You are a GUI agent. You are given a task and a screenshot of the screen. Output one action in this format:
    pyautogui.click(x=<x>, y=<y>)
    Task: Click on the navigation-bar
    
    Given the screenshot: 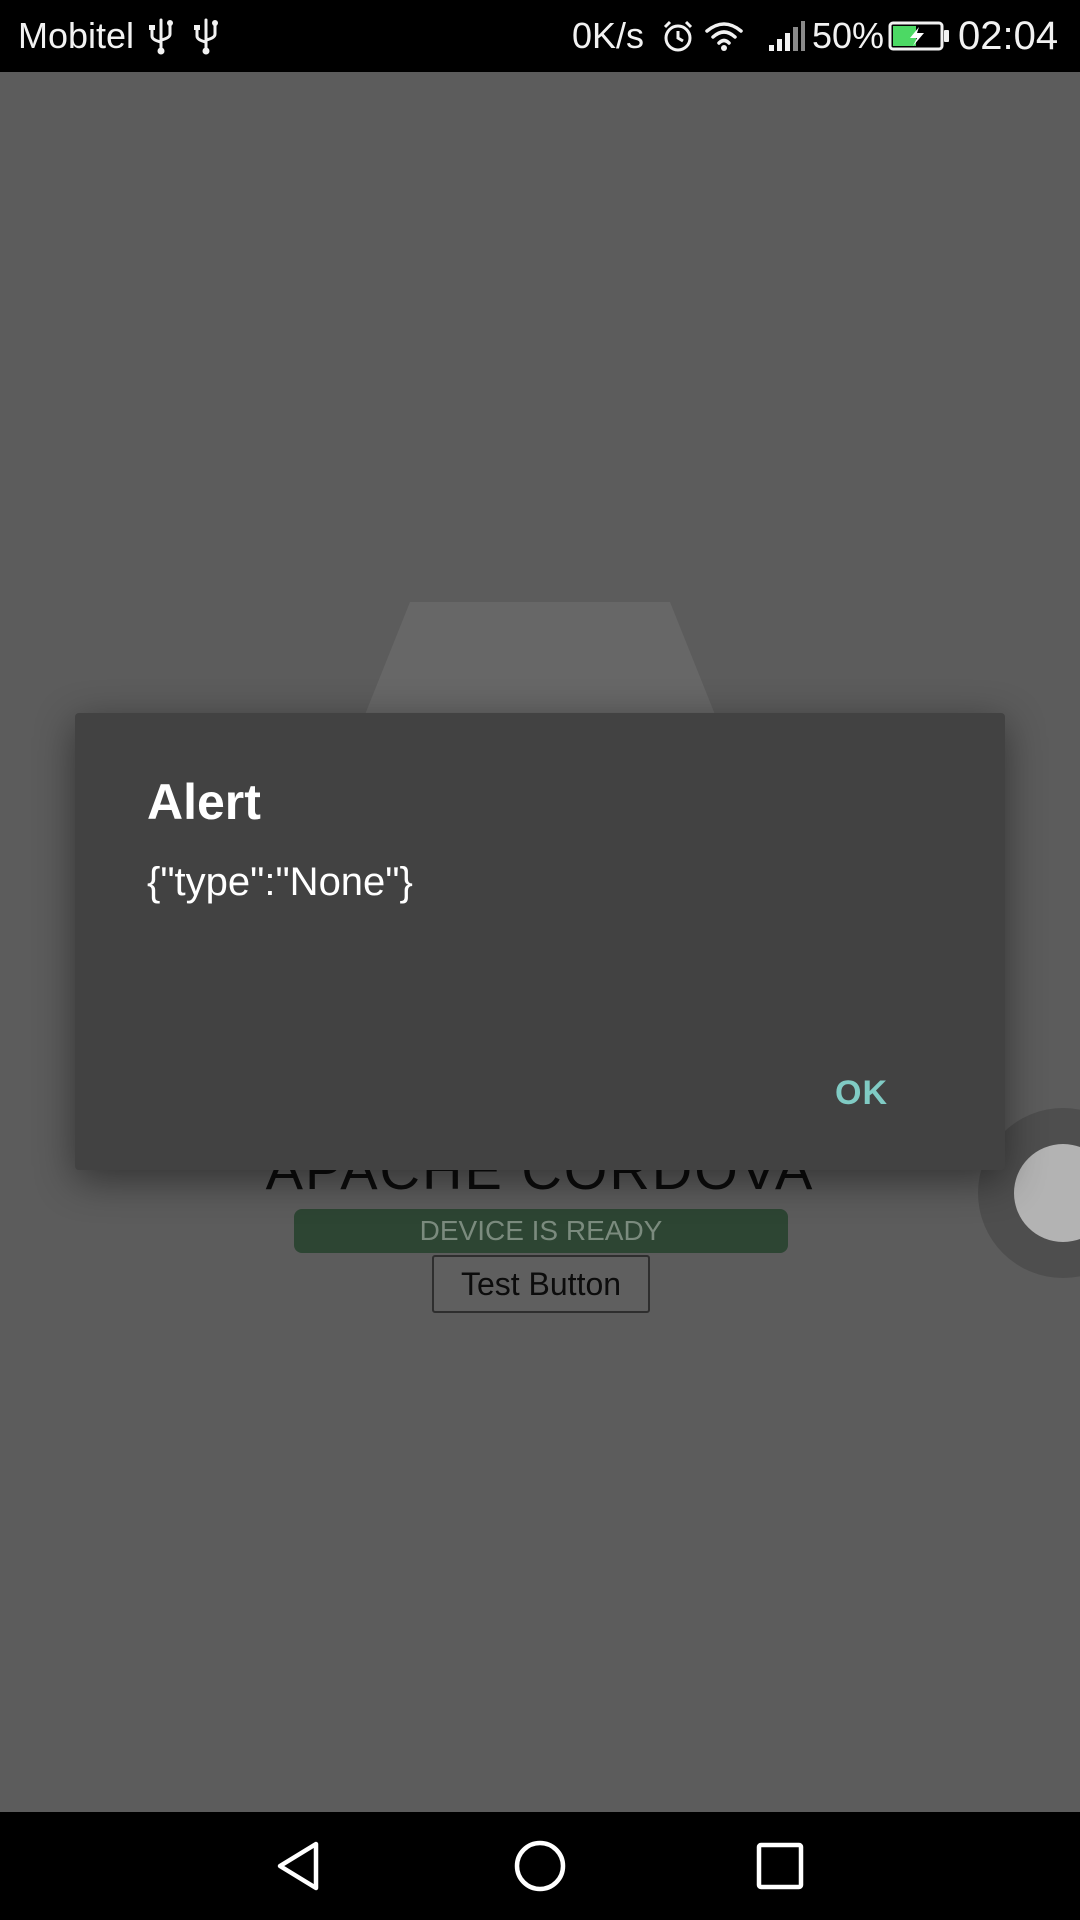 What is the action you would take?
    pyautogui.click(x=540, y=1866)
    